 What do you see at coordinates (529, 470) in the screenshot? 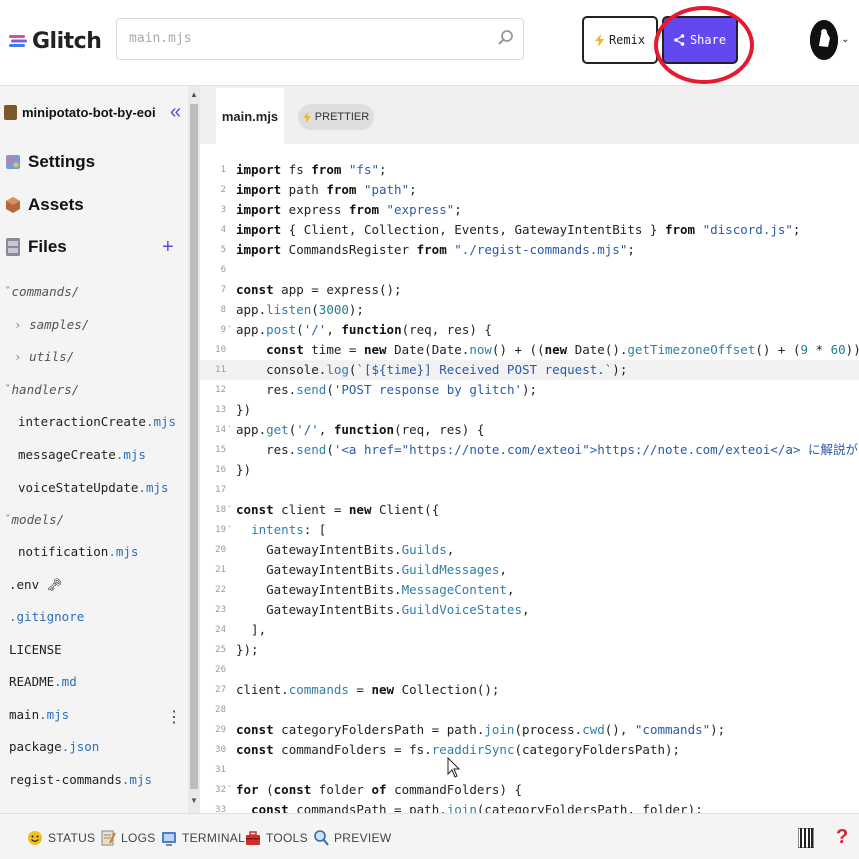
I see `code-line: 16})` at bounding box center [529, 470].